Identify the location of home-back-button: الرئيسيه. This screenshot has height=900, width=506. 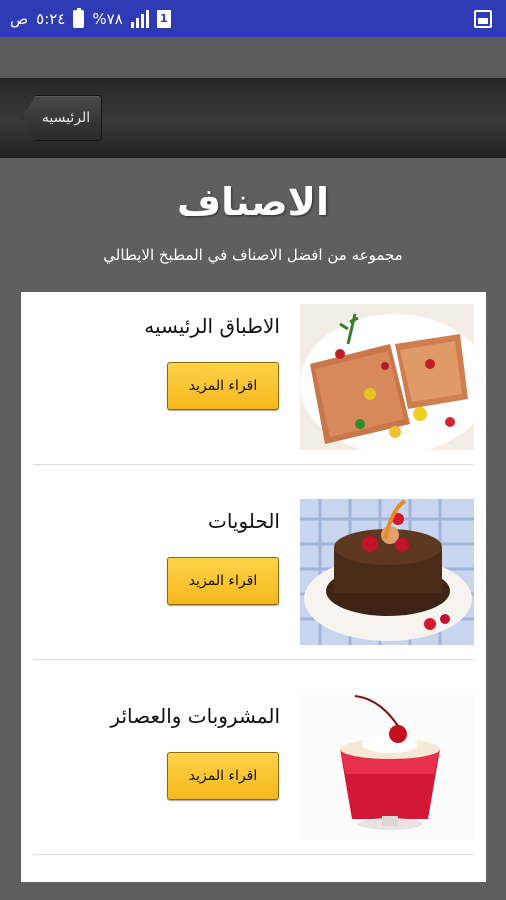
(62, 118).